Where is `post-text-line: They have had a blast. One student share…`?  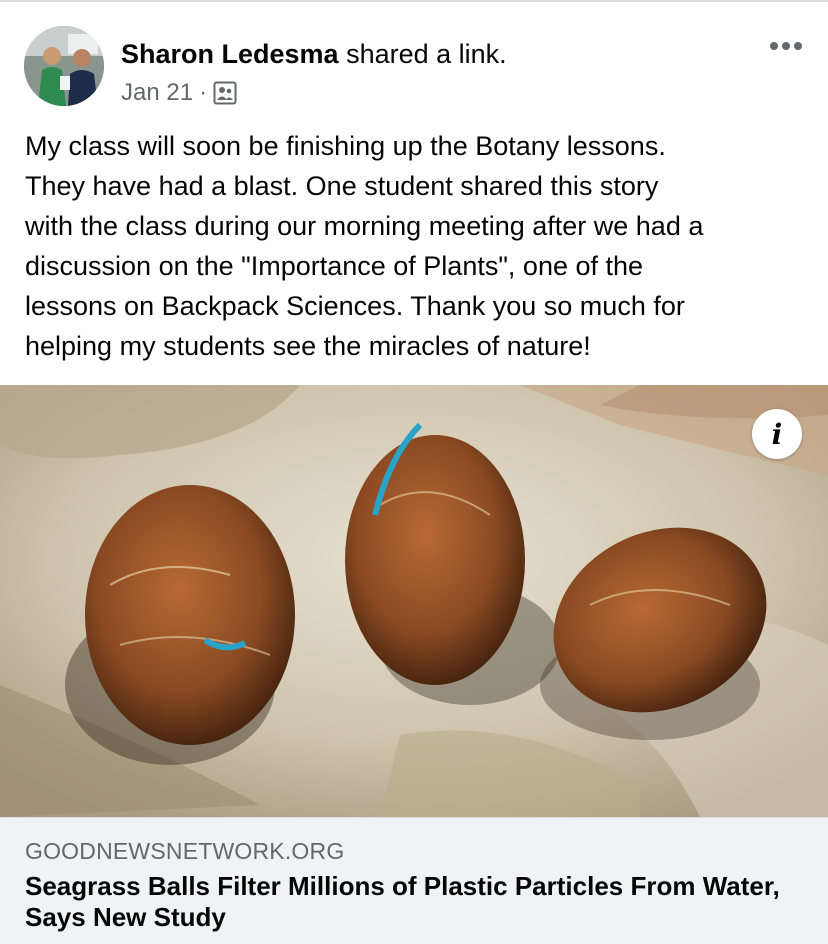
post-text-line: They have had a blast. One student share… is located at coordinates (342, 186).